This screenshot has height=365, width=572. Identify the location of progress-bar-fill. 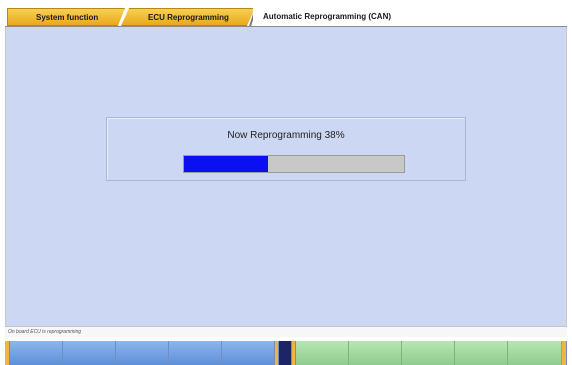
(226, 164).